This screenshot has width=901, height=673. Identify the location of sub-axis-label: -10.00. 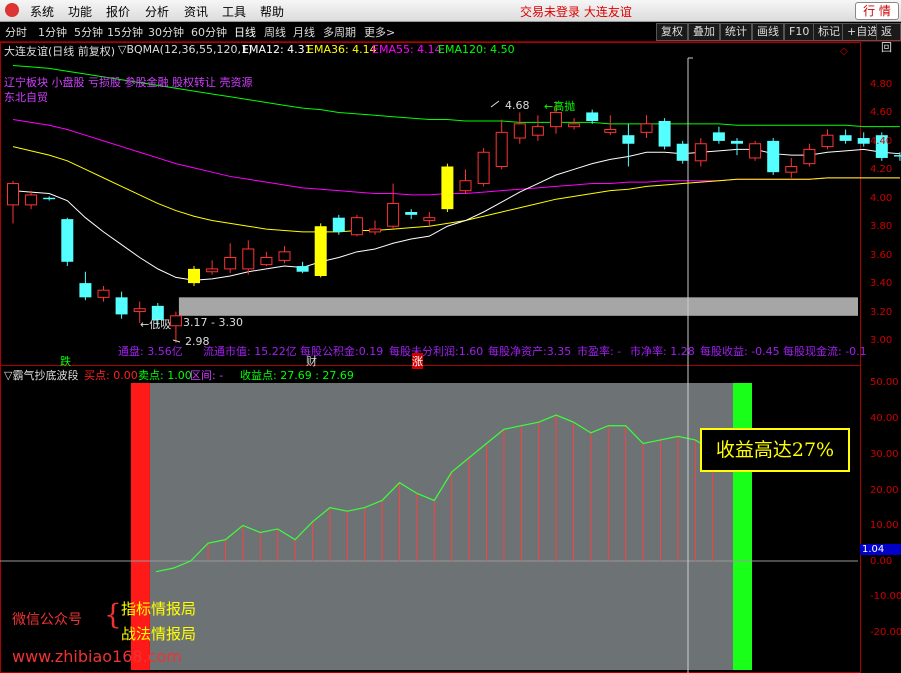
(885, 596).